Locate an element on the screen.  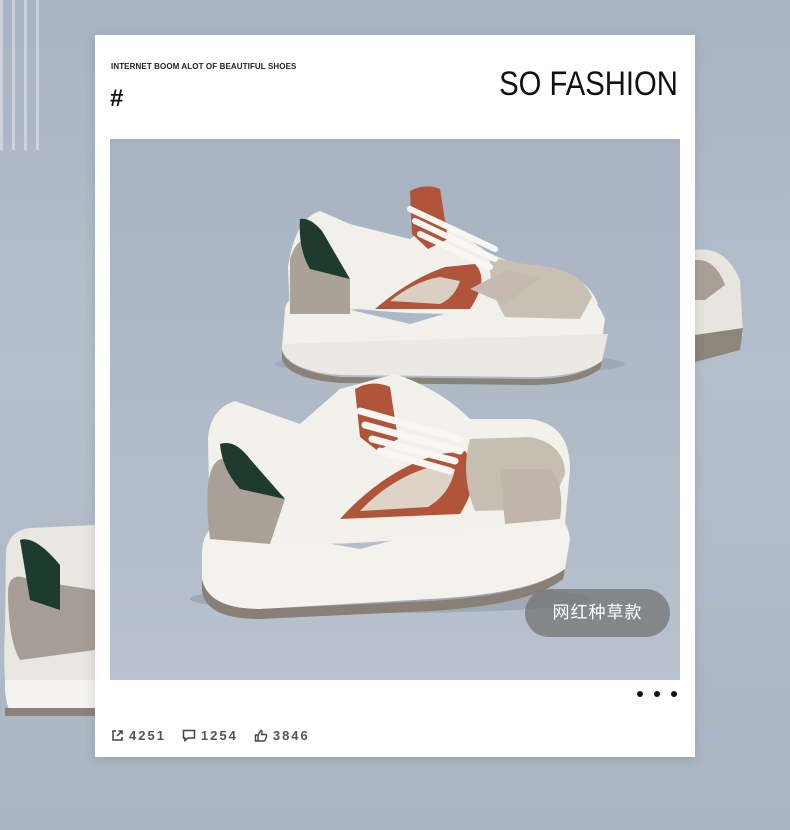
hot-style-tag: 网红种草款 is located at coordinates (597, 613).